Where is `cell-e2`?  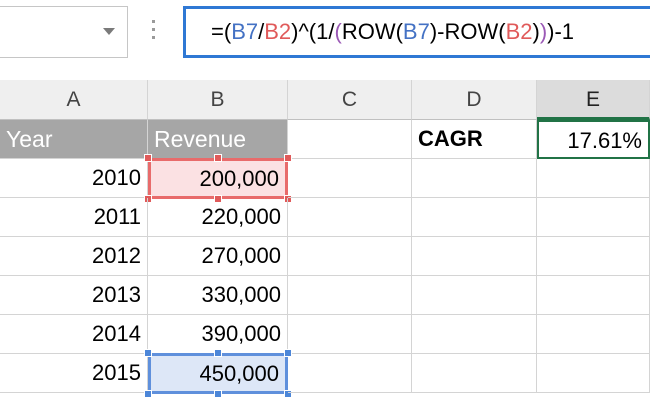
cell-e2 is located at coordinates (593, 178).